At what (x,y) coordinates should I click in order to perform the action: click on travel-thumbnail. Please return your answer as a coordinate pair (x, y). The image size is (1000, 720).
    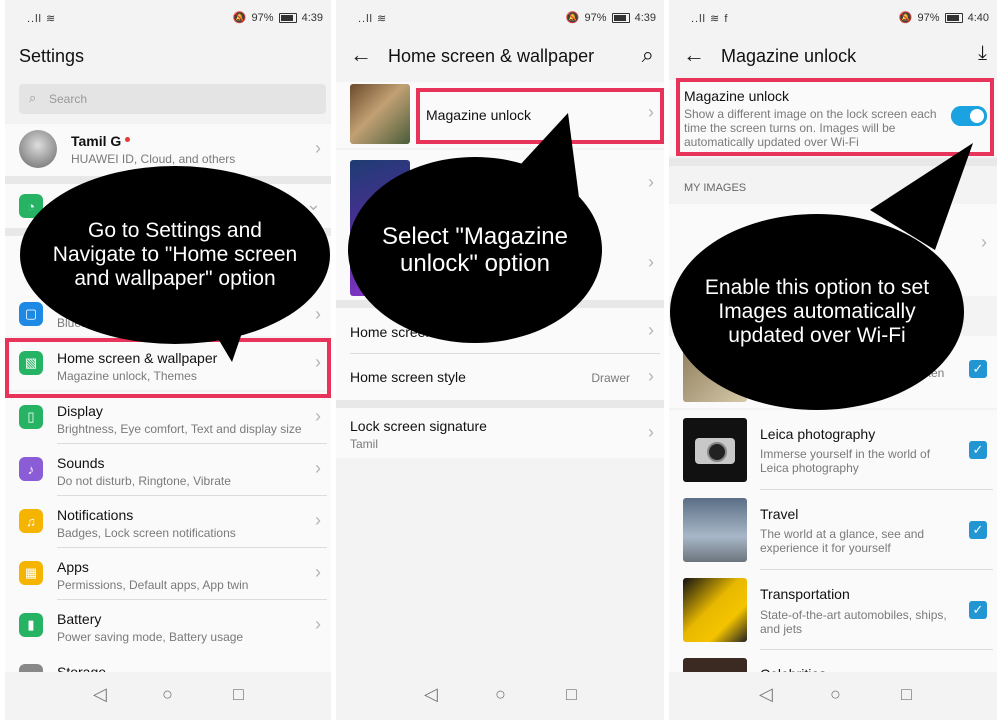
    Looking at the image, I should click on (715, 530).